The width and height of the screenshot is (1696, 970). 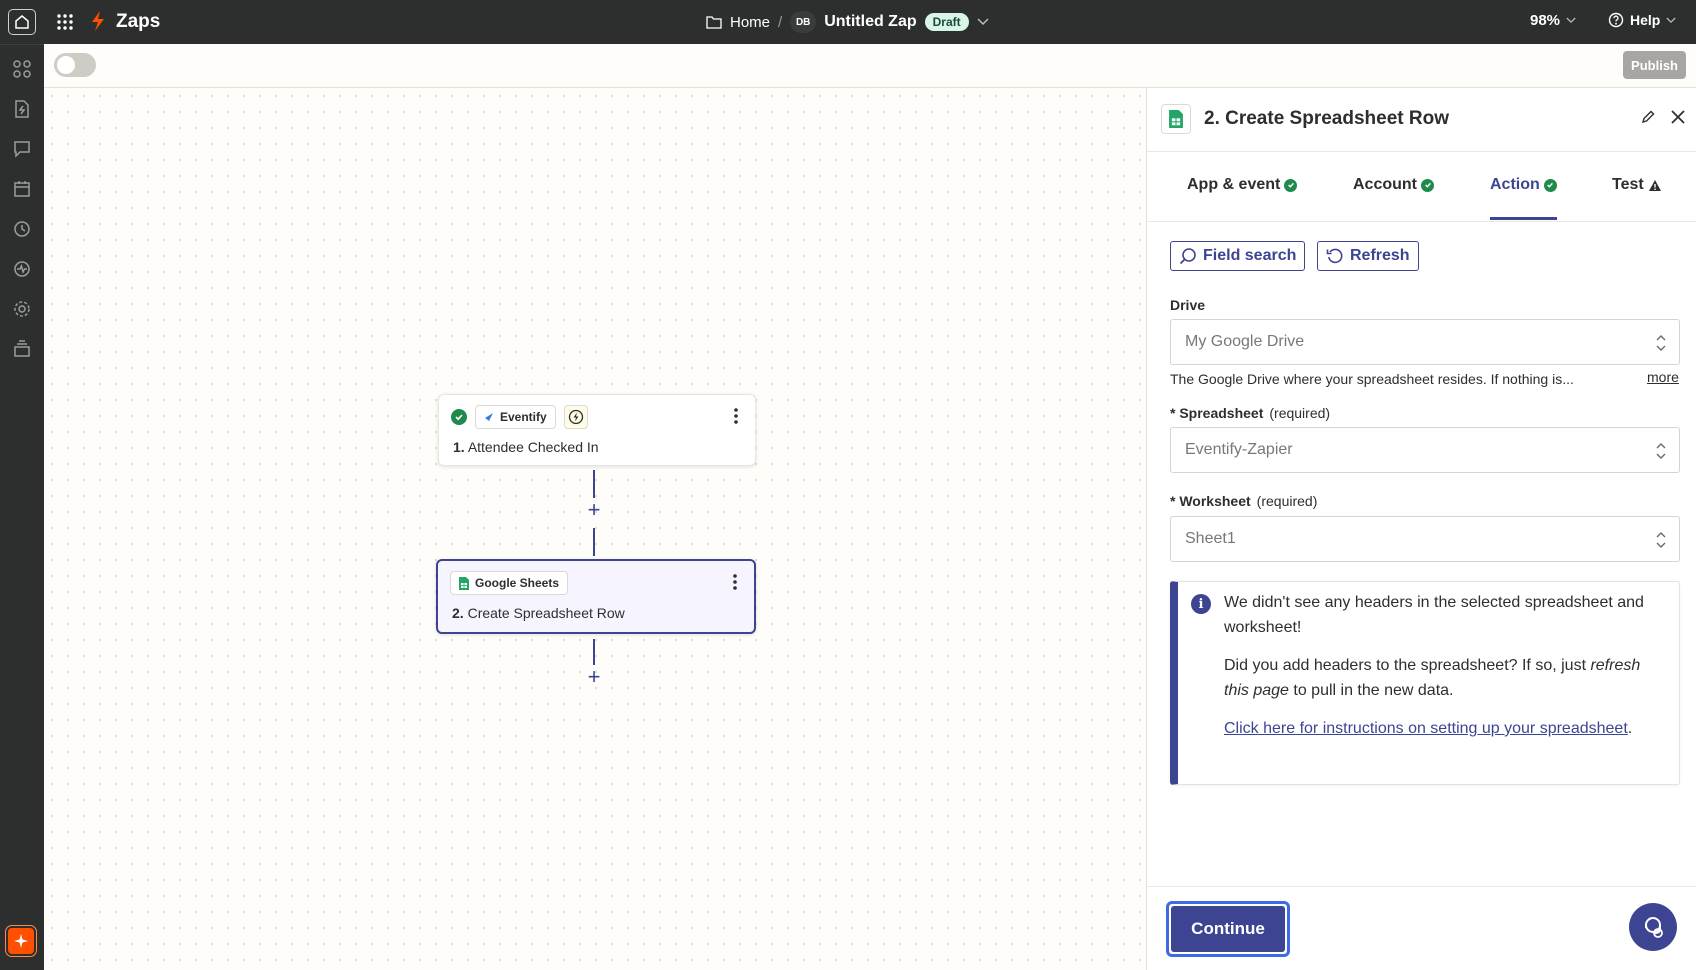 I want to click on status-badge: Draft, so click(x=946, y=22).